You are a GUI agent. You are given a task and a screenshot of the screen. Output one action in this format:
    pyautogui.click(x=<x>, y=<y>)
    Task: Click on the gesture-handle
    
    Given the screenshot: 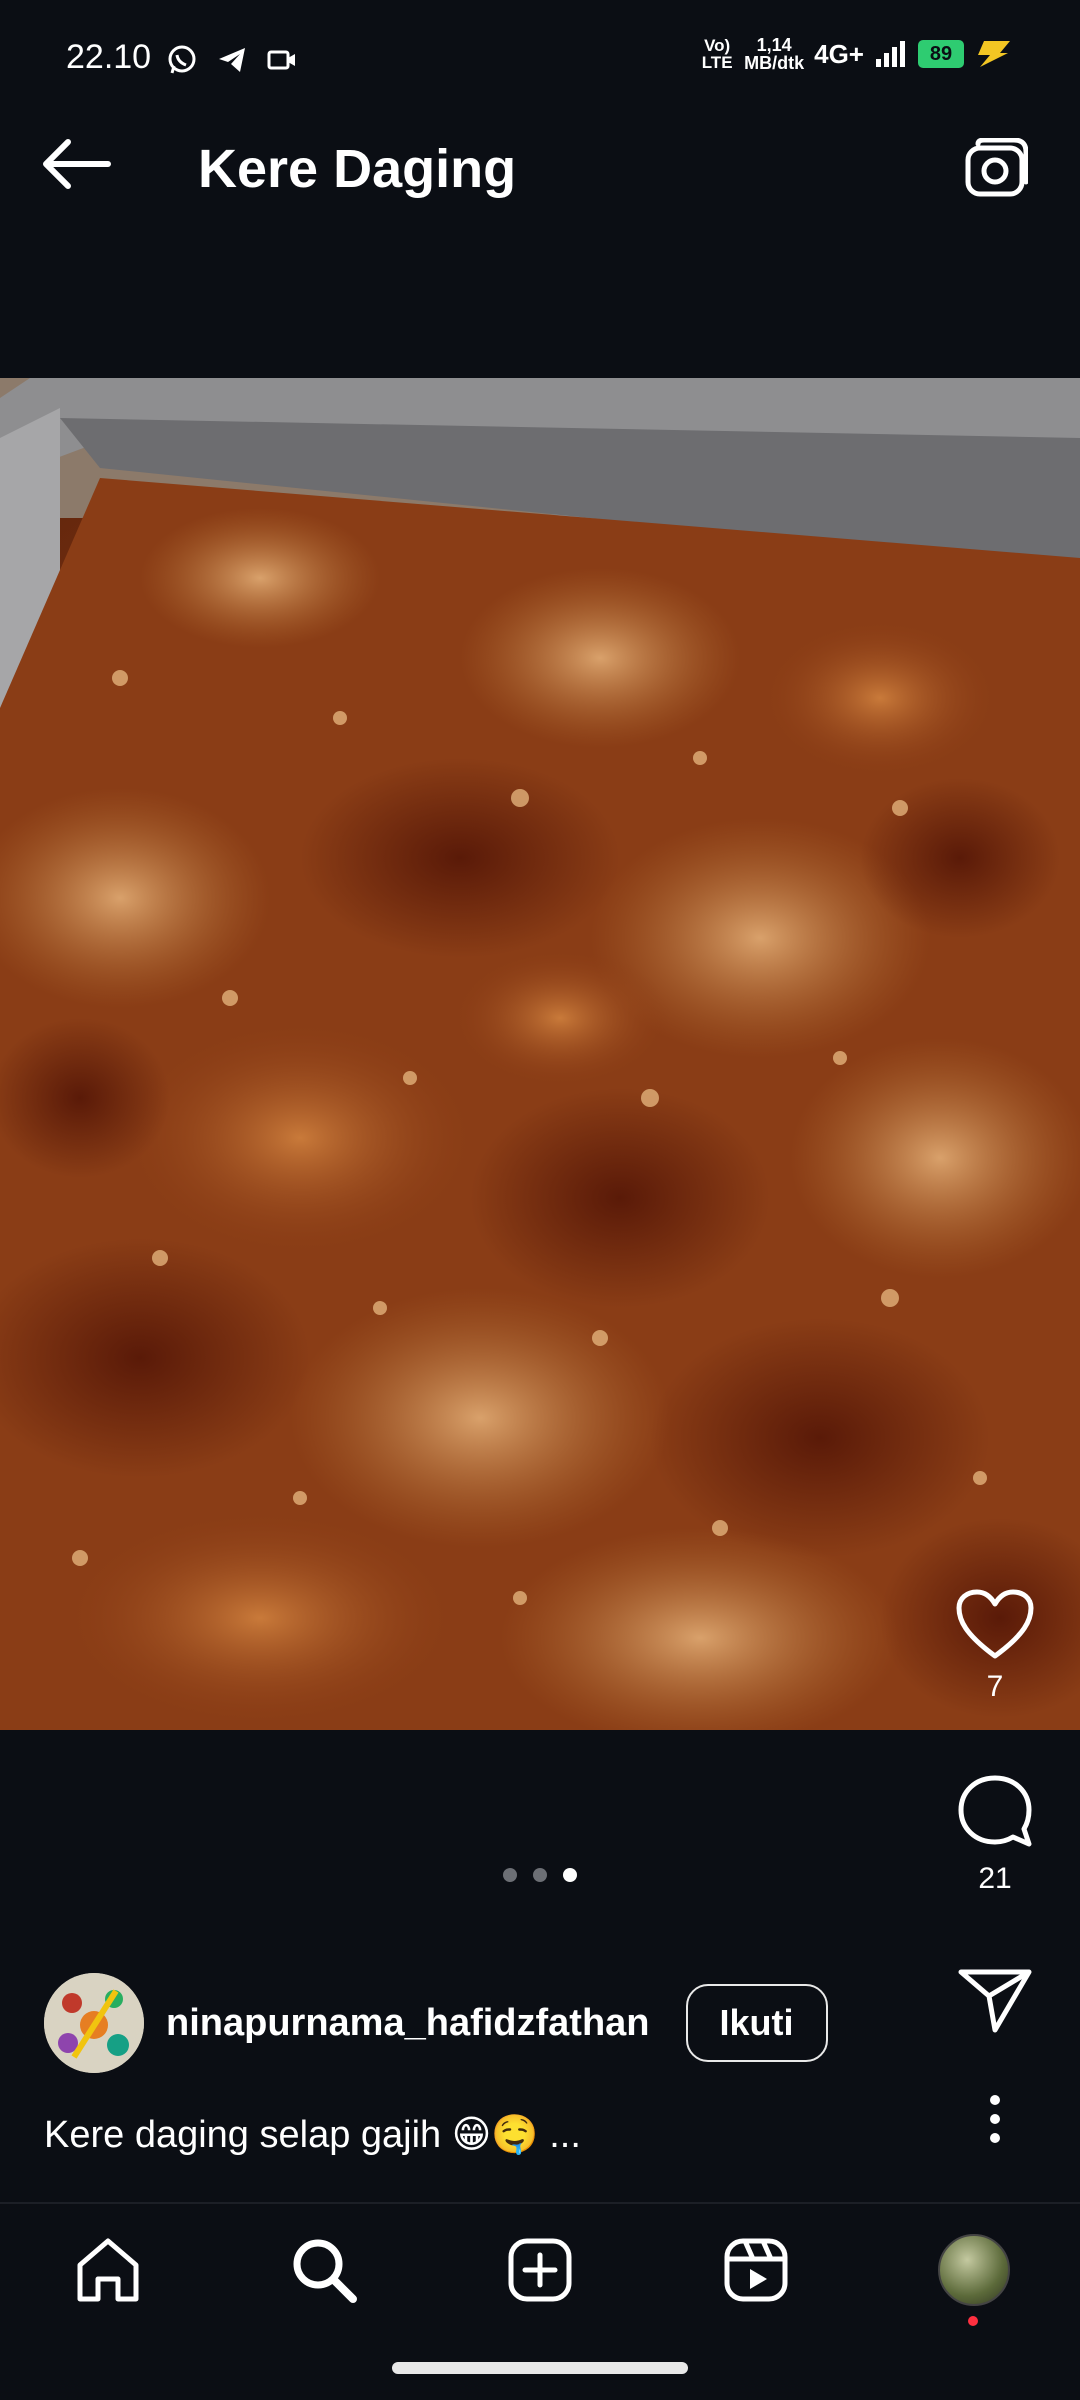 What is the action you would take?
    pyautogui.click(x=540, y=2368)
    